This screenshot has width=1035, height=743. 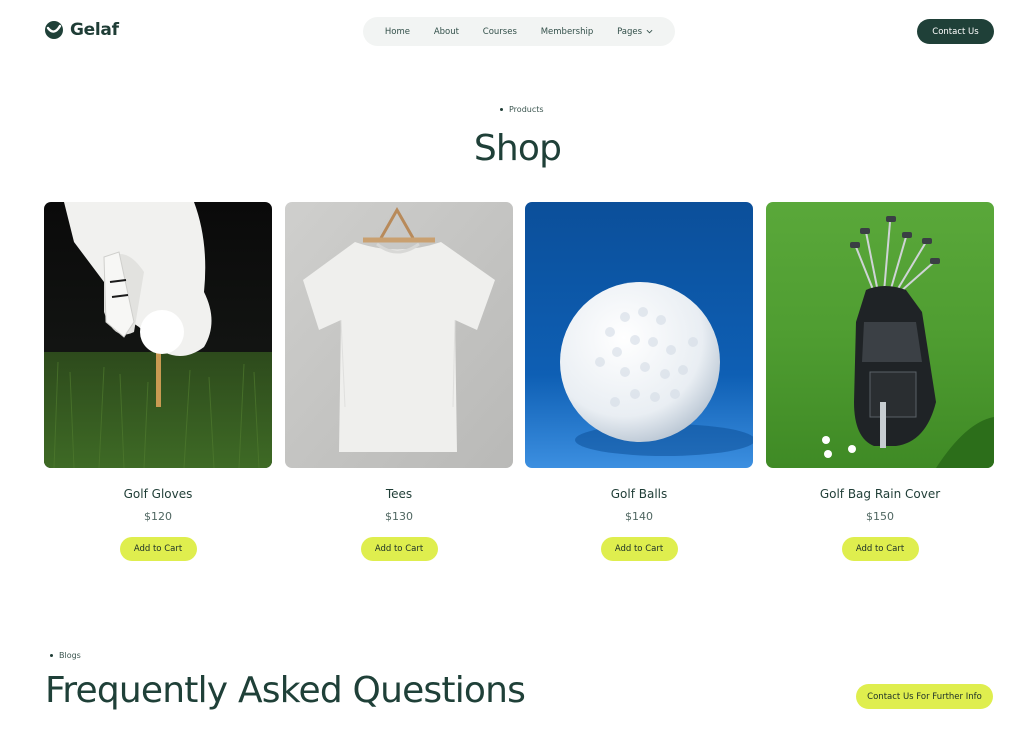 I want to click on product-name: Golf Balls, so click(x=639, y=494).